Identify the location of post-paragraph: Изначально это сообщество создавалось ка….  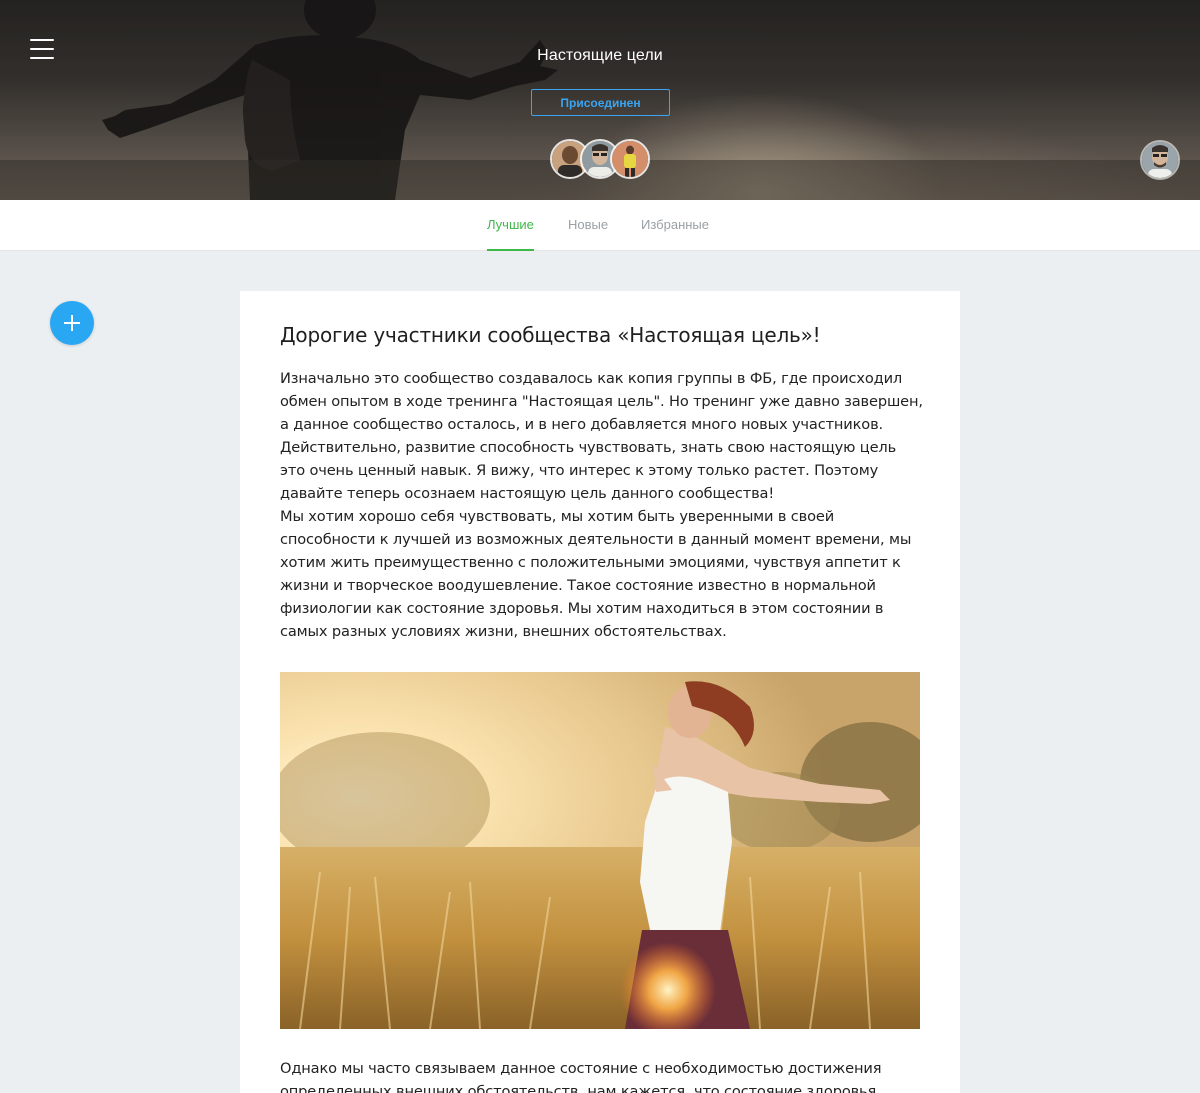
(601, 436).